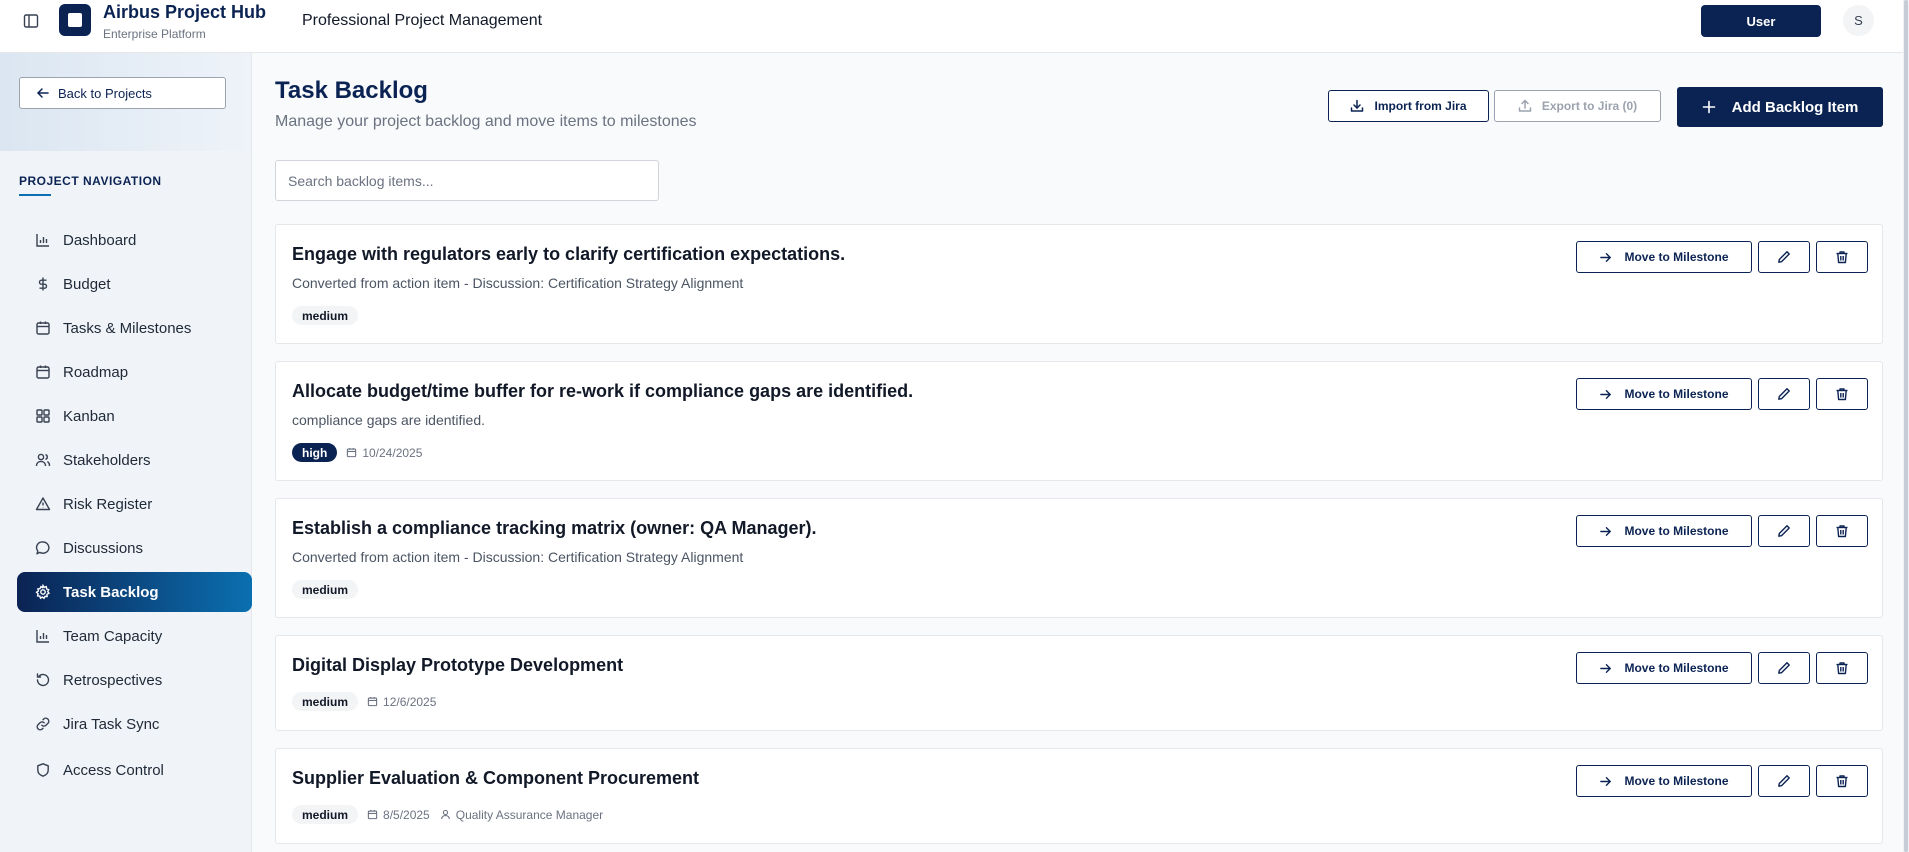  I want to click on sidebar-item-stakeholders: Stakeholders, so click(134, 460).